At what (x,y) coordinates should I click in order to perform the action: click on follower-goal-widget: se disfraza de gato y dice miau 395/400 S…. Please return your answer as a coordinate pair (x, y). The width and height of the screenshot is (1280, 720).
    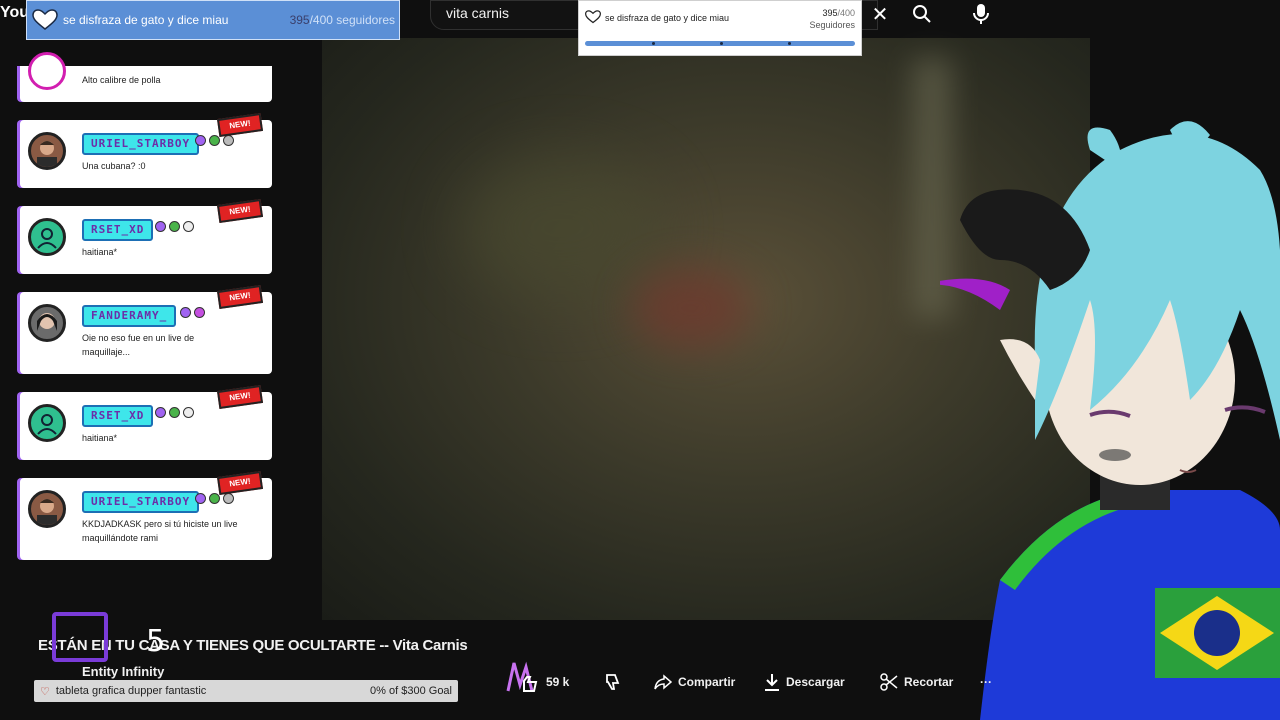
    Looking at the image, I should click on (720, 28).